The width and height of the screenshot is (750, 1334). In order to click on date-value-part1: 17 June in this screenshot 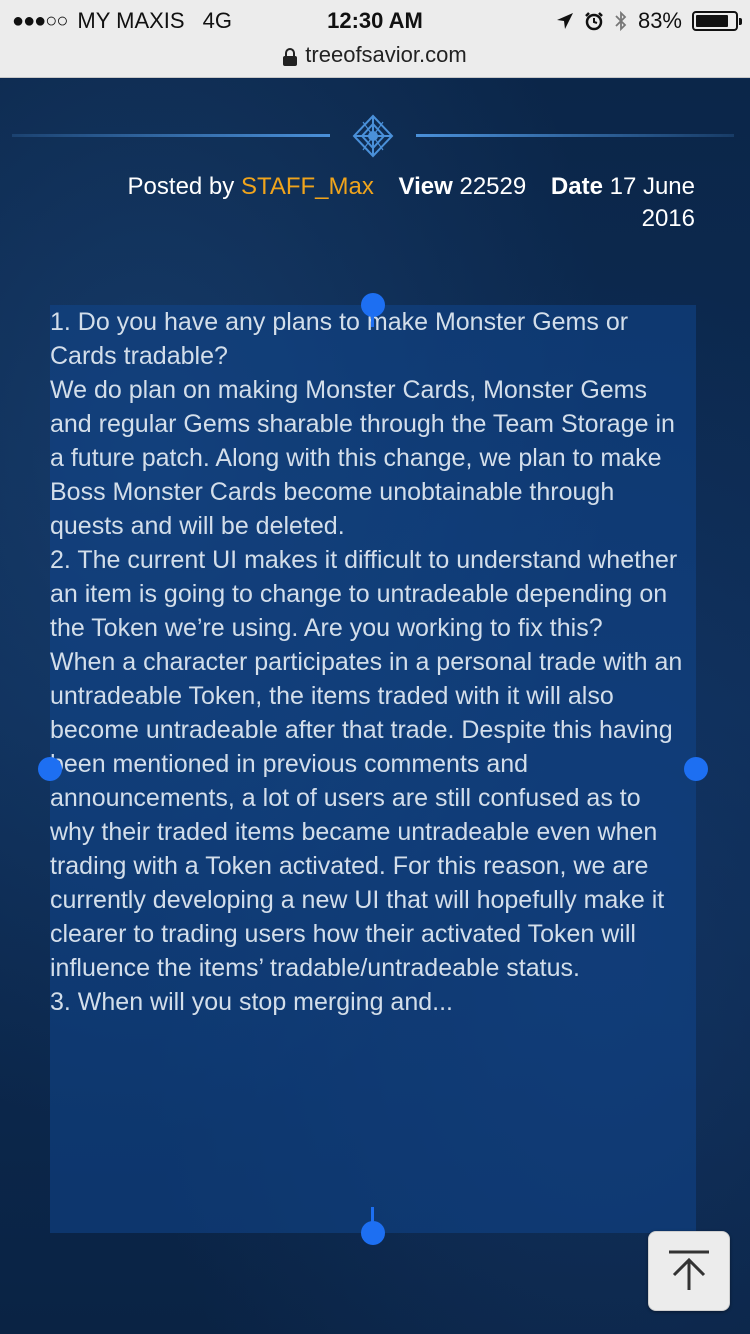, I will do `click(652, 186)`.